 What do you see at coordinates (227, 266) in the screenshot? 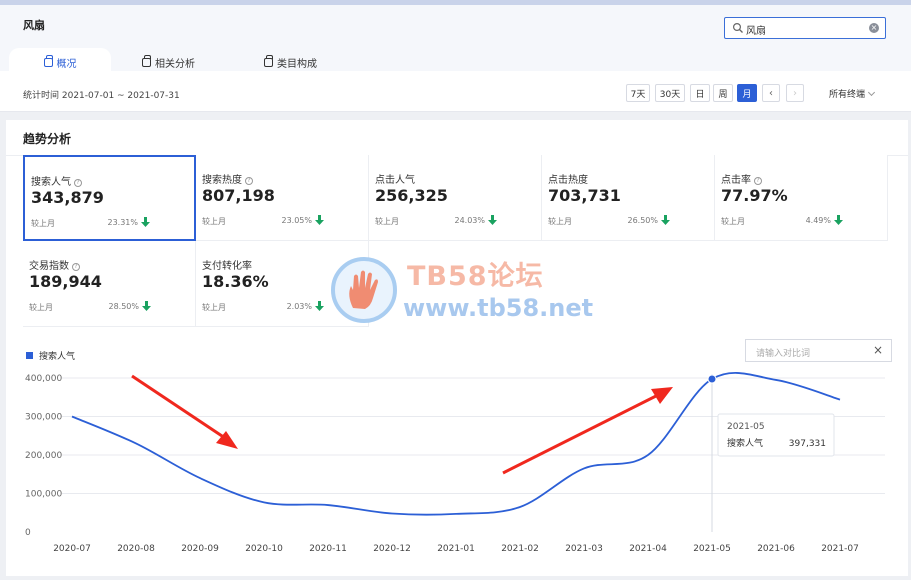
I see `metric-label: 支付转化率` at bounding box center [227, 266].